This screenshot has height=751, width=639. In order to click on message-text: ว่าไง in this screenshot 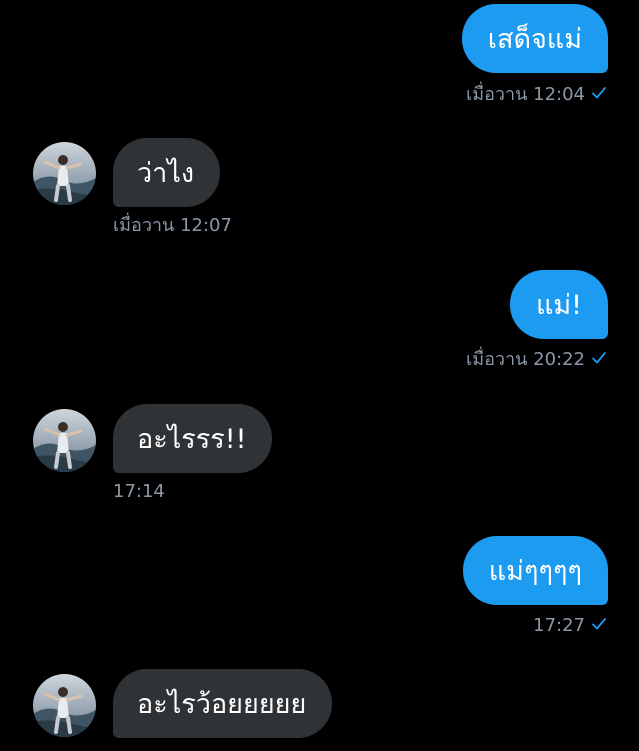, I will do `click(166, 173)`.